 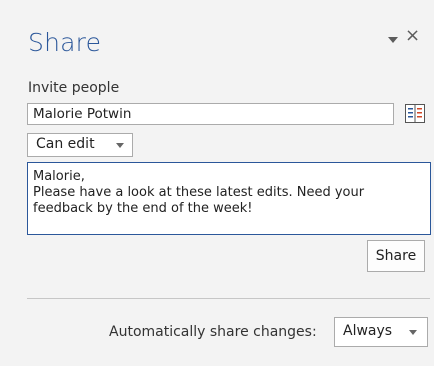 What do you see at coordinates (415, 113) in the screenshot?
I see `address-book-icon` at bounding box center [415, 113].